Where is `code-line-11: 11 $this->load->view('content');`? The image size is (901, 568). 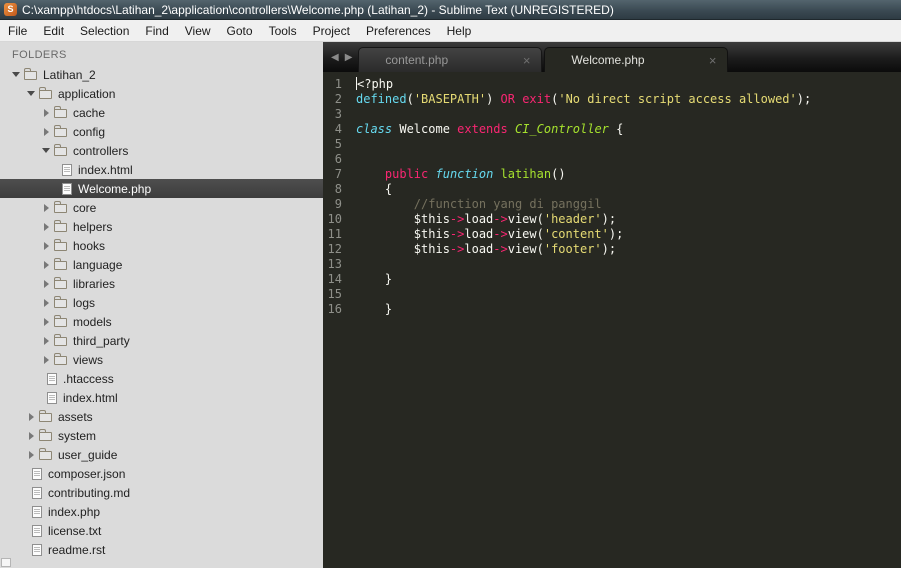
code-line-11: 11 $this->load->view('content'); is located at coordinates (612, 234).